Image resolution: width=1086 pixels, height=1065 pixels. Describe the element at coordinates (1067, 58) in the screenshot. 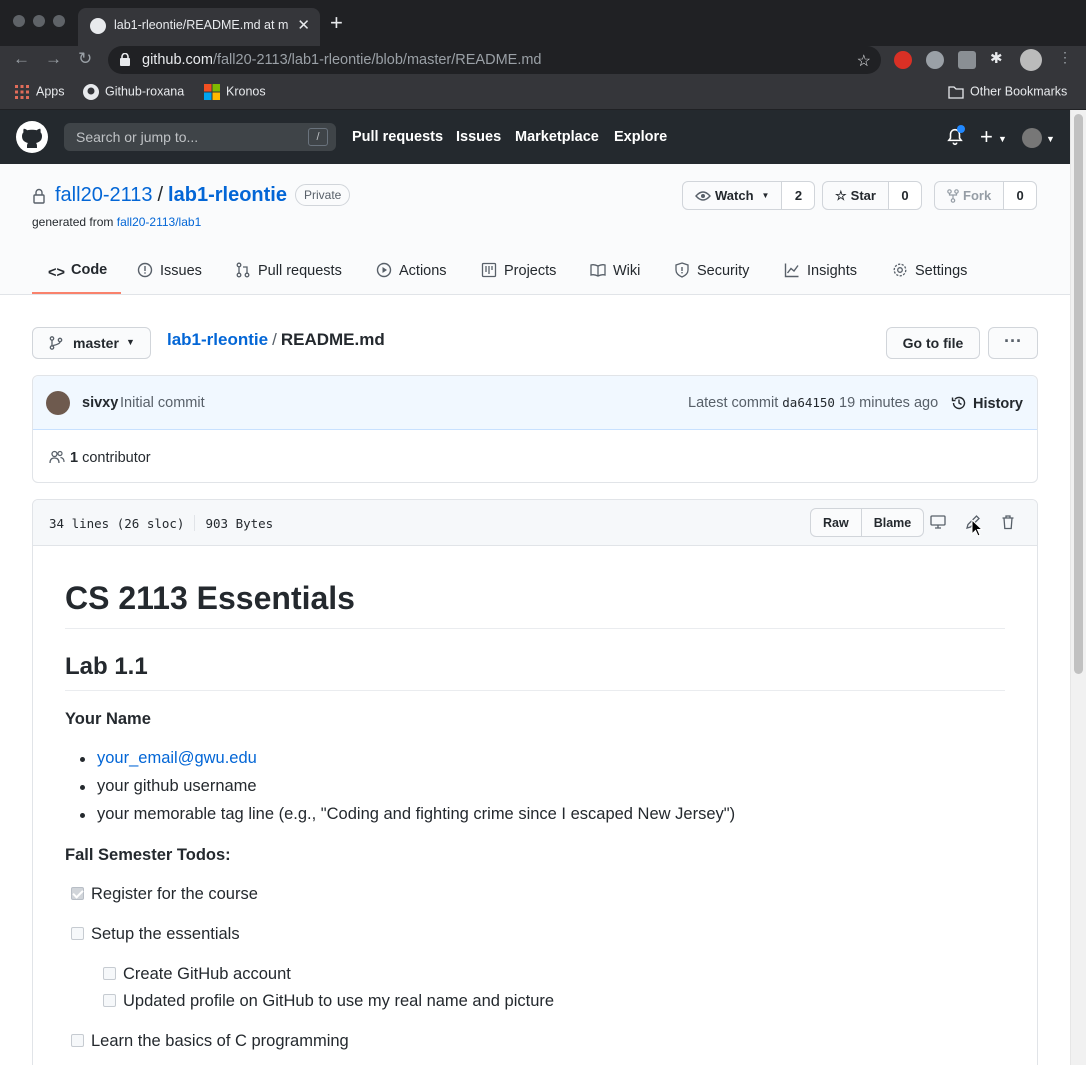

I see `browser-menu-icon: ⋮` at that location.